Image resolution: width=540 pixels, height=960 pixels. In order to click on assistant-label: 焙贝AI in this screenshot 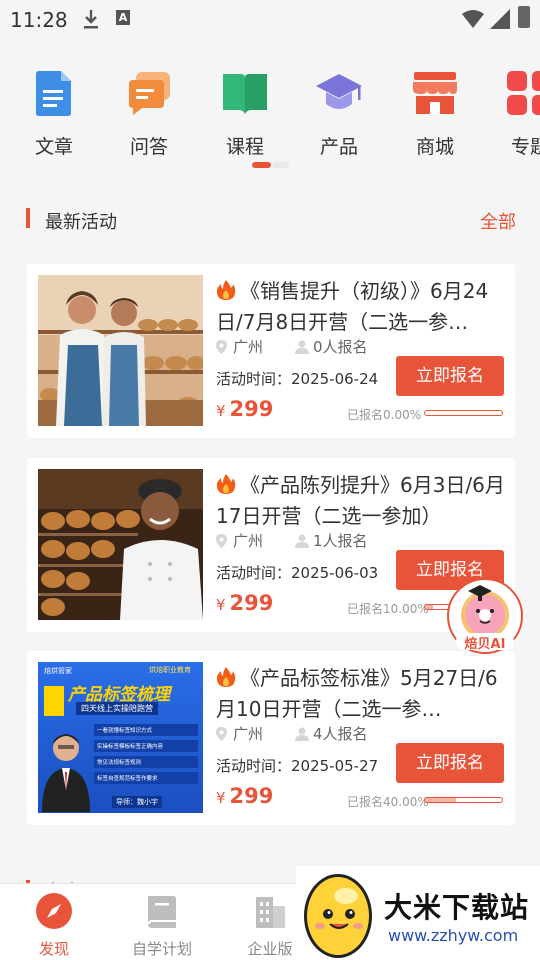, I will do `click(485, 644)`.